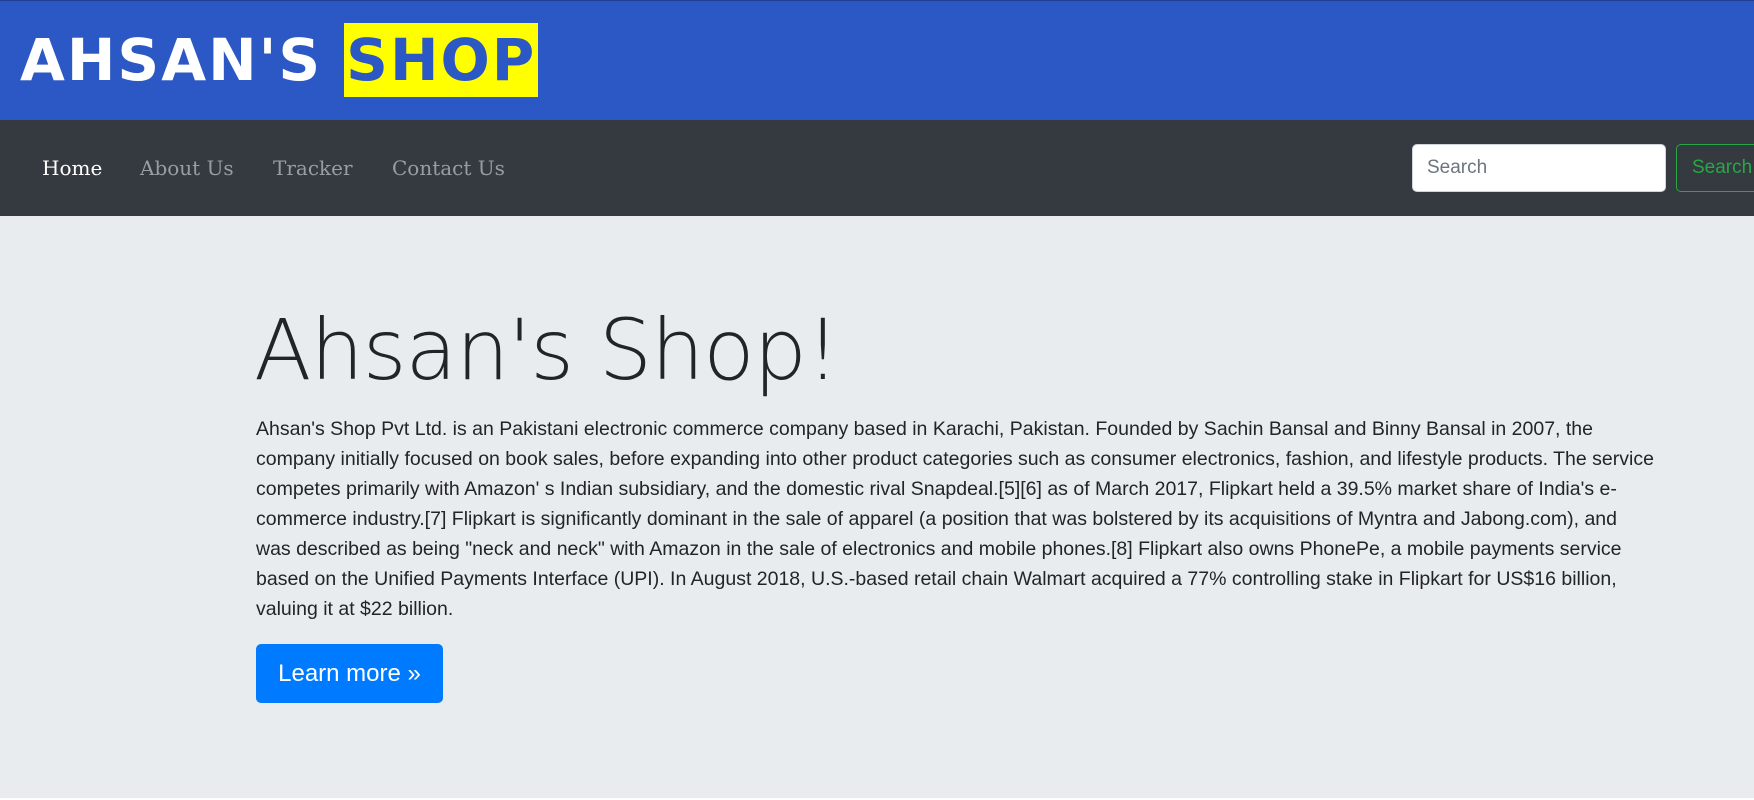 The width and height of the screenshot is (1754, 800). Describe the element at coordinates (877, 168) in the screenshot. I see `main-navbar: Home About Us Tracker Contact Us Search` at that location.